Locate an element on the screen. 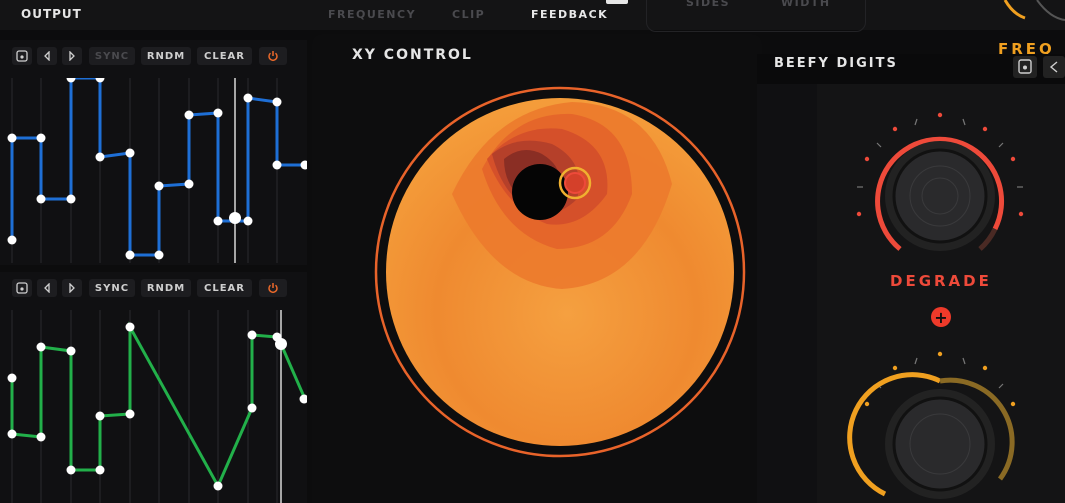  degrade-label: DEGRADE is located at coordinates (941, 281).